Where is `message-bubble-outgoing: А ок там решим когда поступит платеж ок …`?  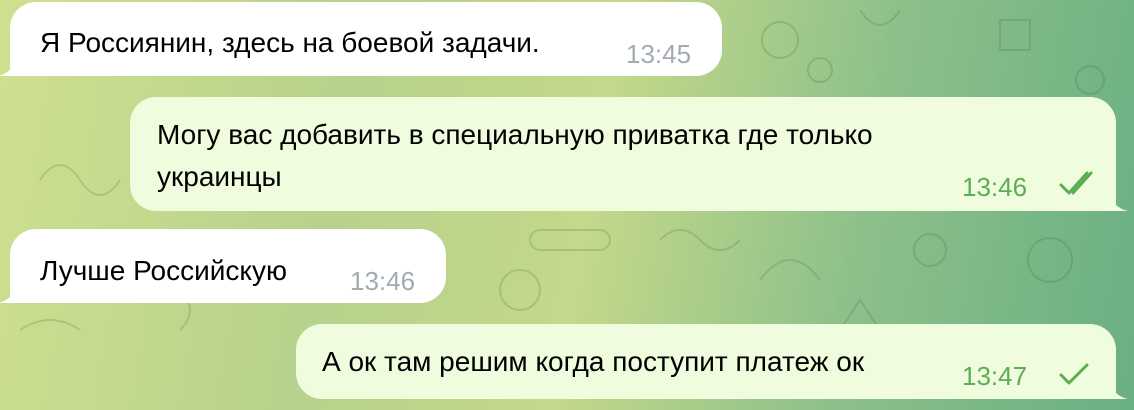 message-bubble-outgoing: А ок там решим когда поступит платеж ок … is located at coordinates (712, 361).